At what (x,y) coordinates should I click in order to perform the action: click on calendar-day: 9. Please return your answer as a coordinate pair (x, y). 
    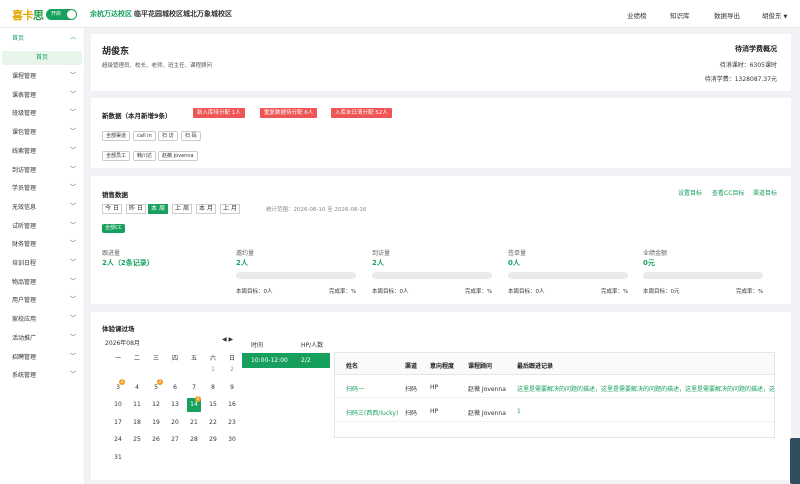
    Looking at the image, I should click on (232, 388).